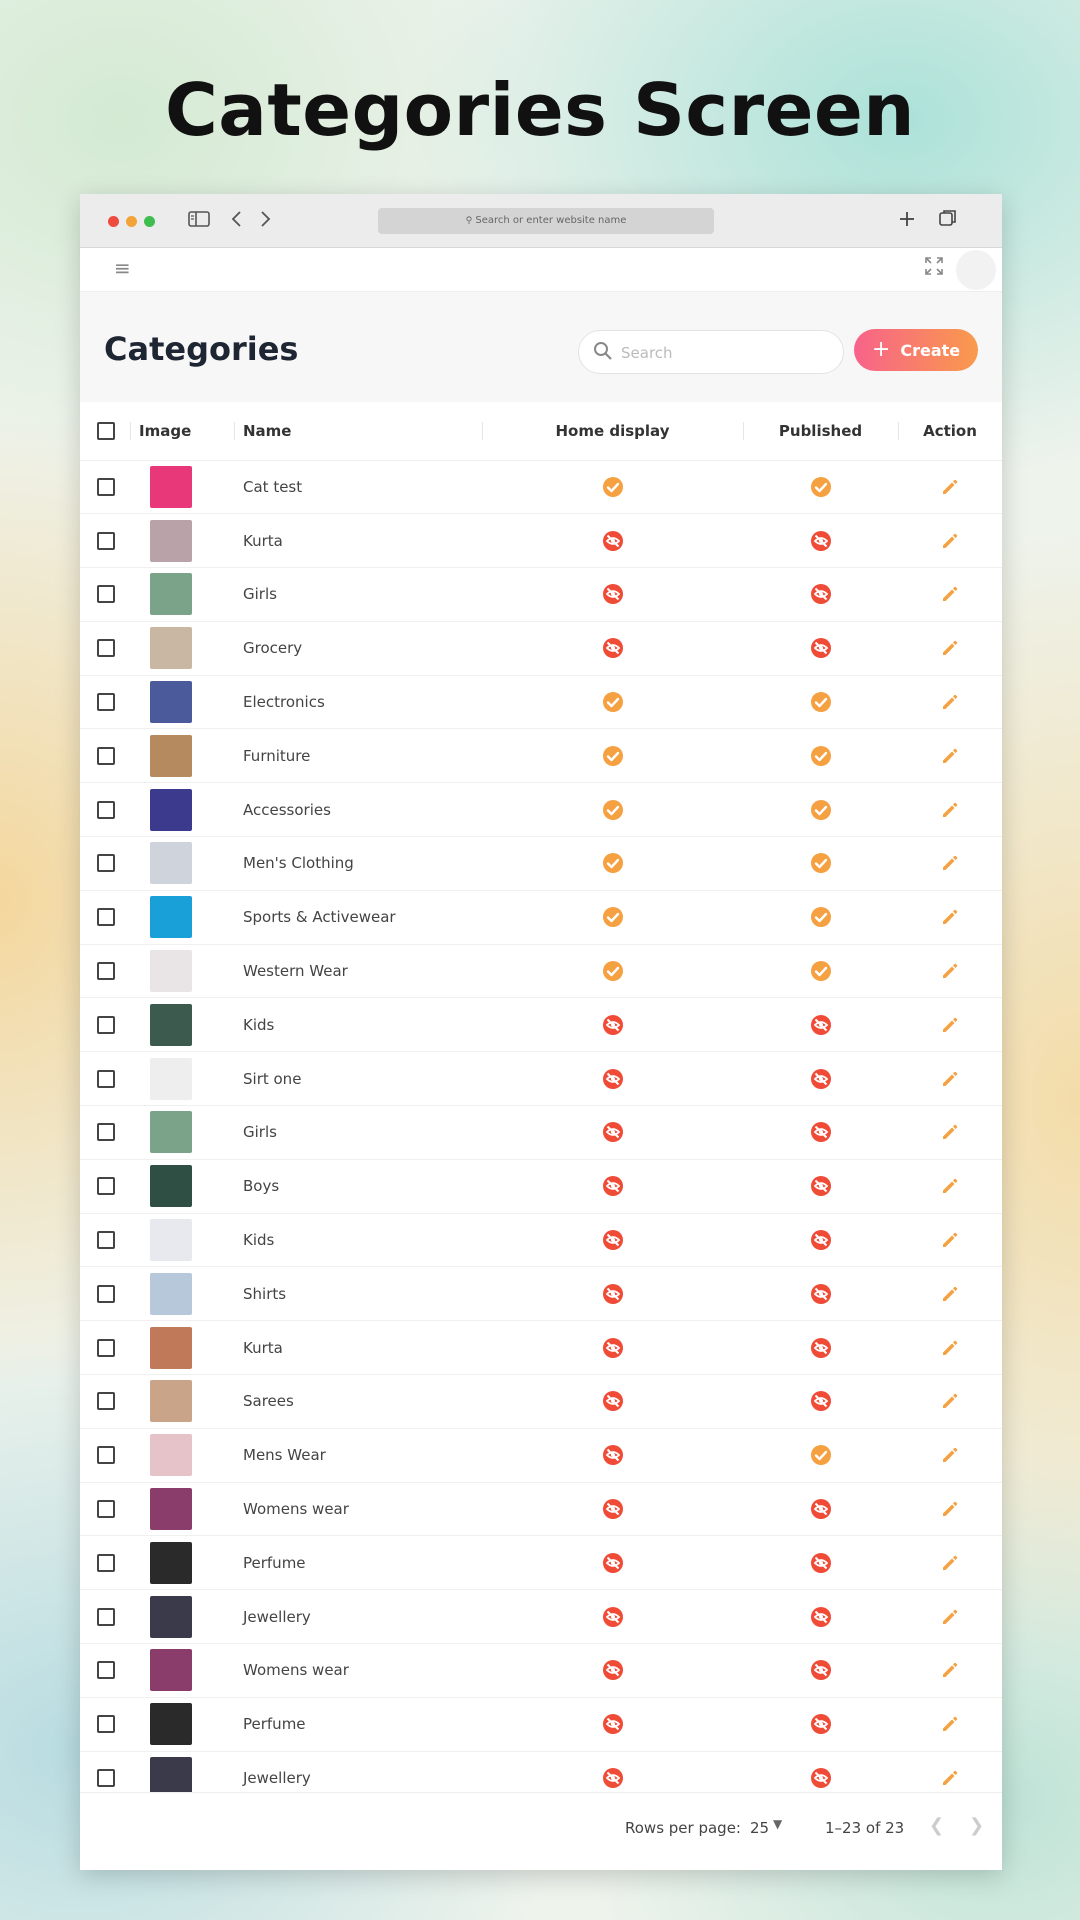 The height and width of the screenshot is (1920, 1080). What do you see at coordinates (541, 1294) in the screenshot?
I see `table-row: Shirts` at bounding box center [541, 1294].